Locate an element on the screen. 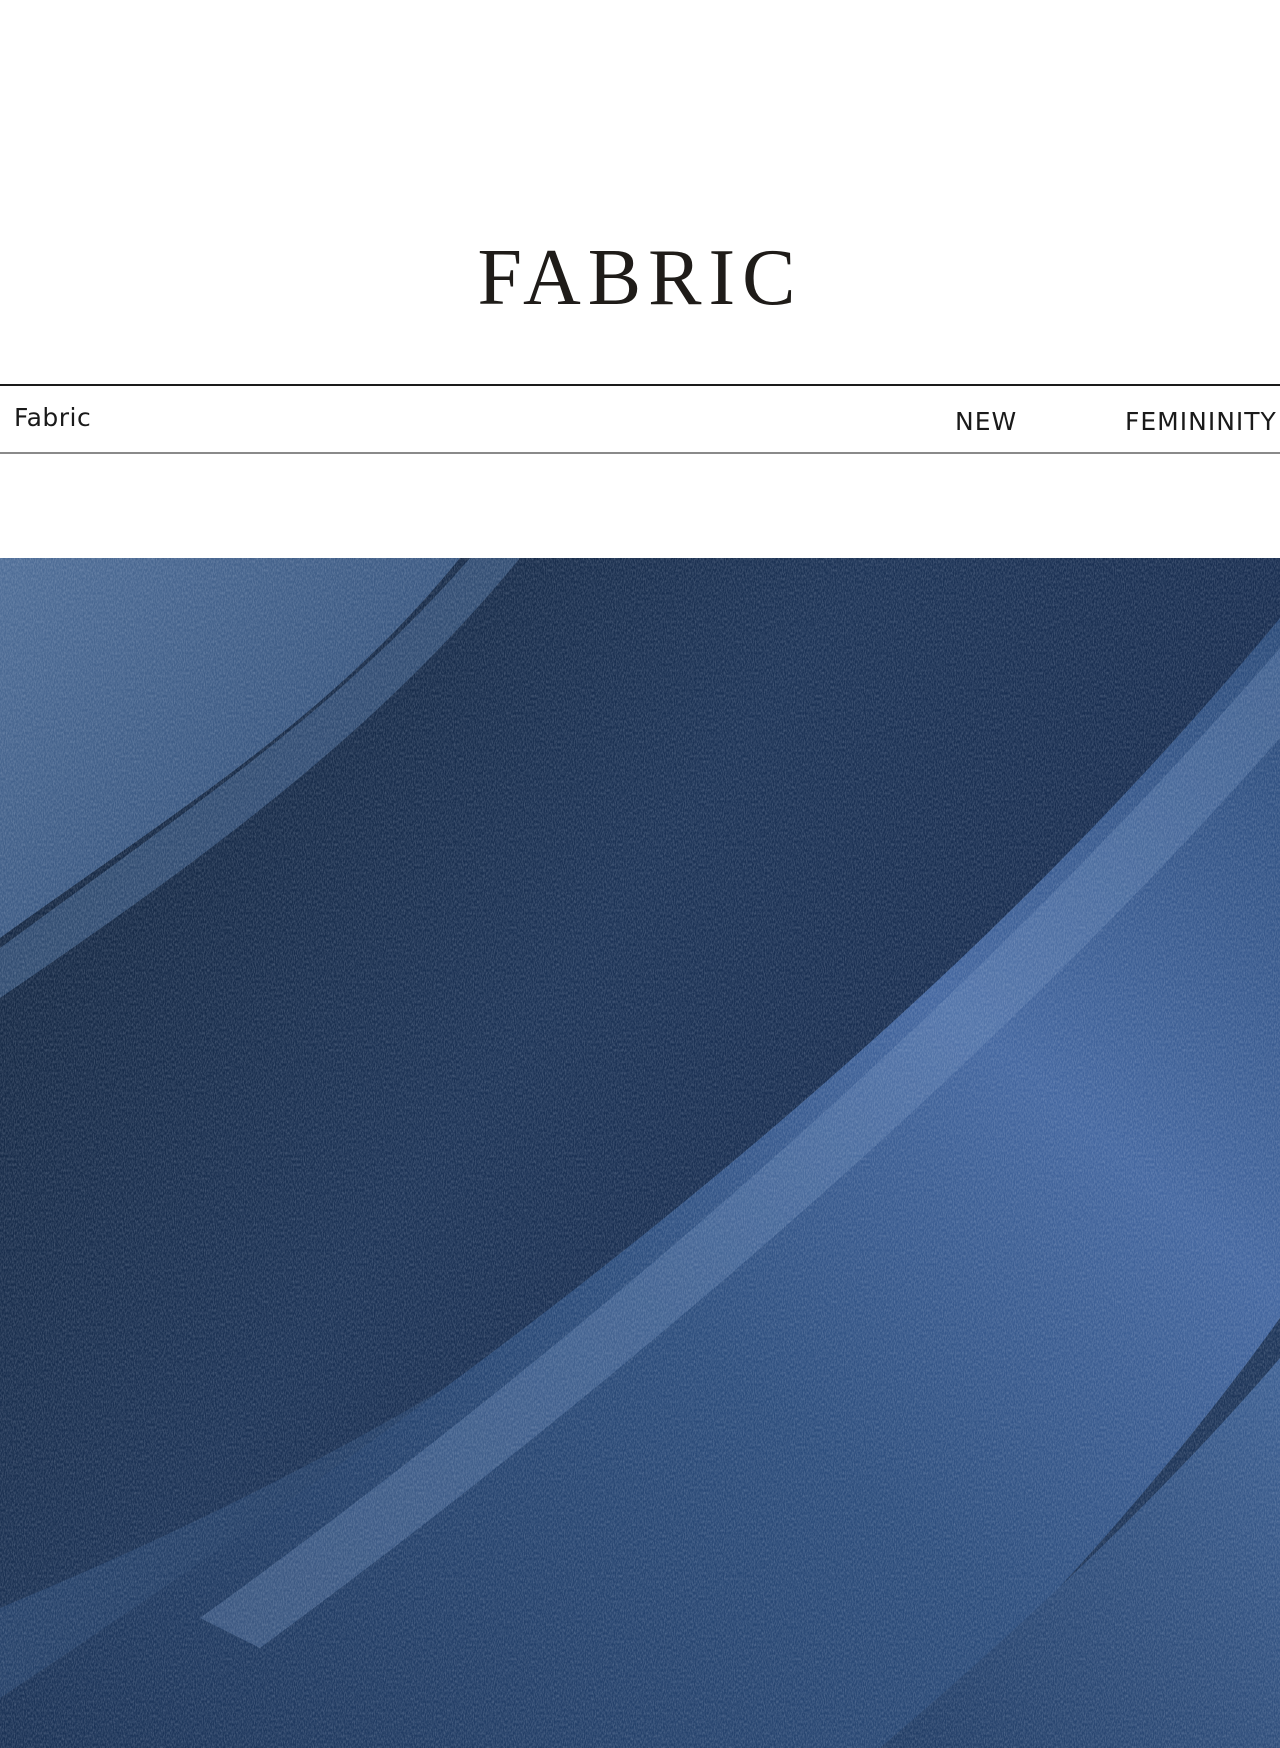 Image resolution: width=1280 pixels, height=1748 pixels. info-bar: Fabric NEW FEMININITY is located at coordinates (640, 419).